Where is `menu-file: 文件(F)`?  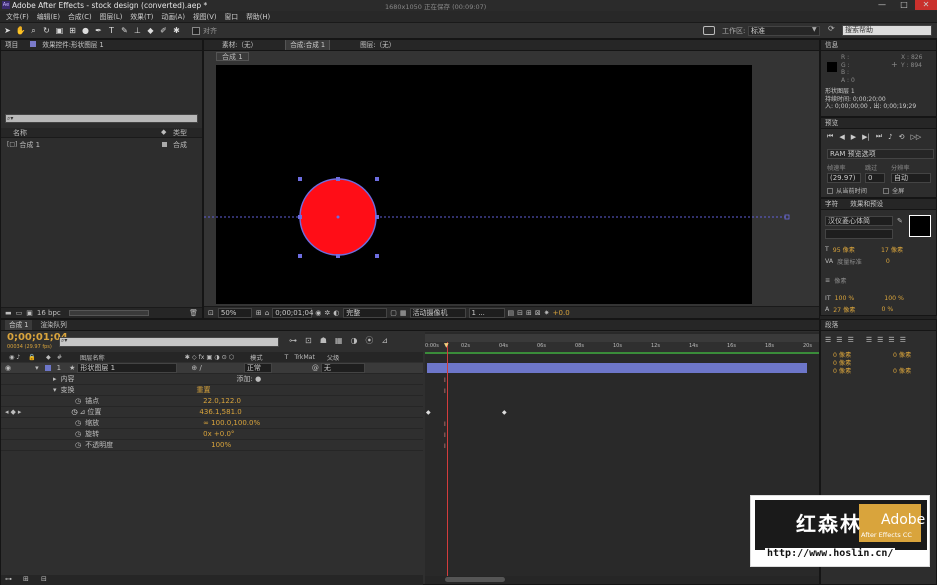
menu-file: 文件(F) is located at coordinates (17, 17).